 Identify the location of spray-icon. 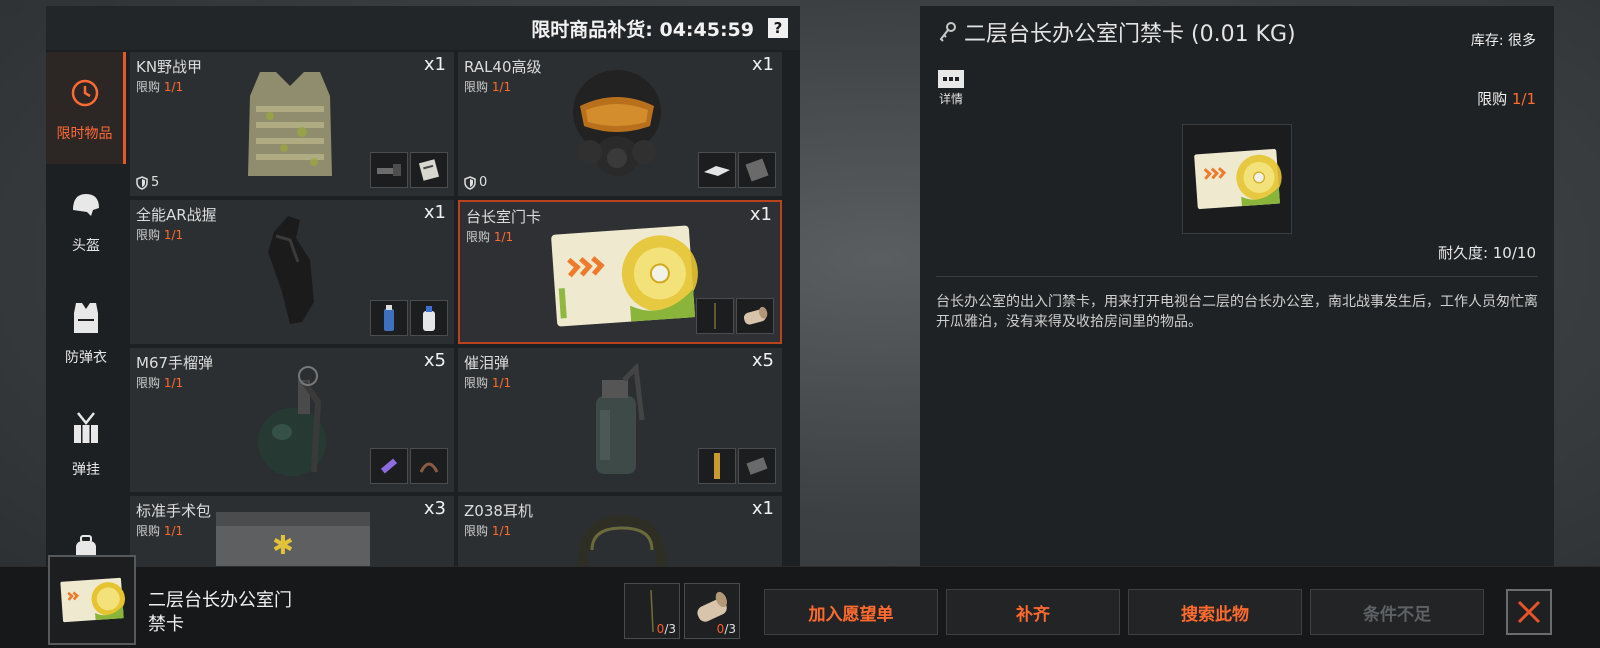
(429, 318).